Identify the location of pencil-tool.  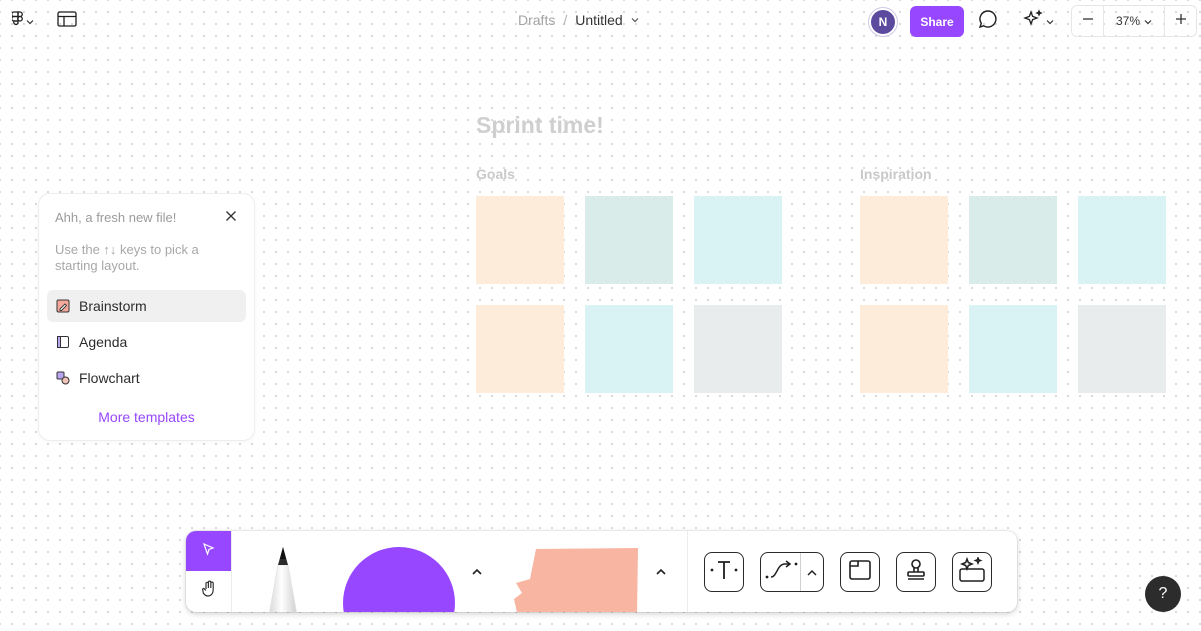
(283, 578).